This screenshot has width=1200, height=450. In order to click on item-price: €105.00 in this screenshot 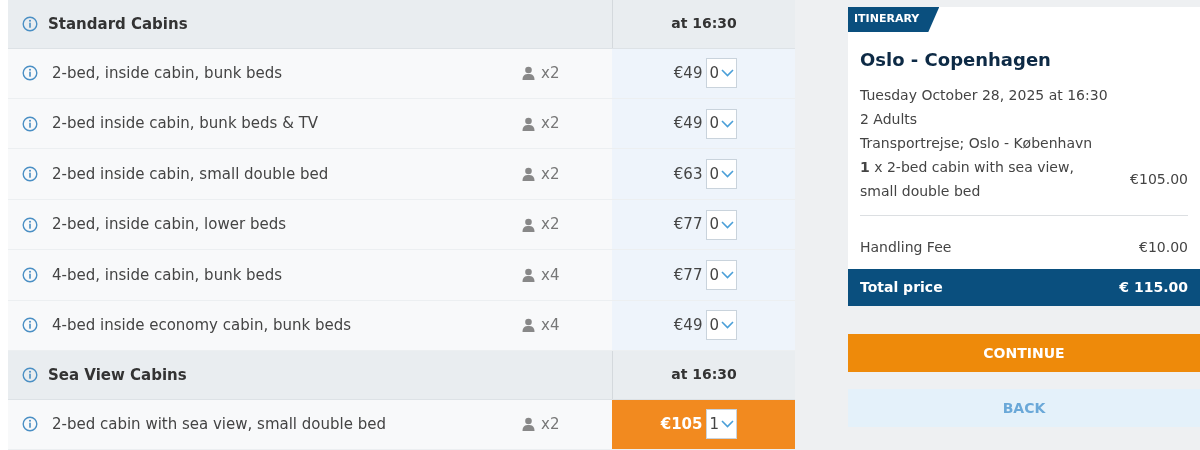, I will do `click(1159, 179)`.